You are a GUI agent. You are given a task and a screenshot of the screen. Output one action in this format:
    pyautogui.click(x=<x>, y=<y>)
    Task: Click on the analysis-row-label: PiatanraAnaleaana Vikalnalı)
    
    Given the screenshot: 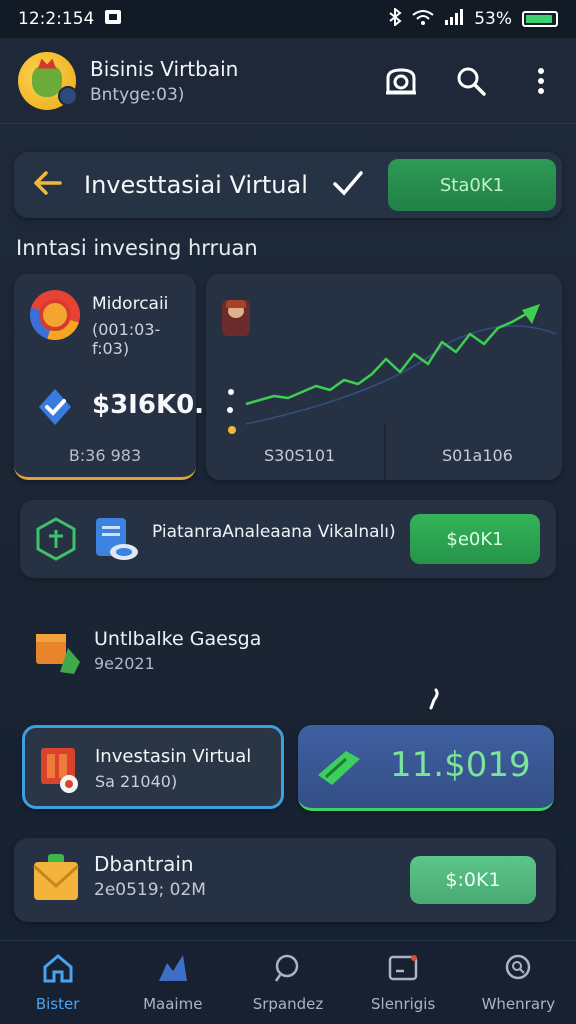 What is the action you would take?
    pyautogui.click(x=274, y=532)
    